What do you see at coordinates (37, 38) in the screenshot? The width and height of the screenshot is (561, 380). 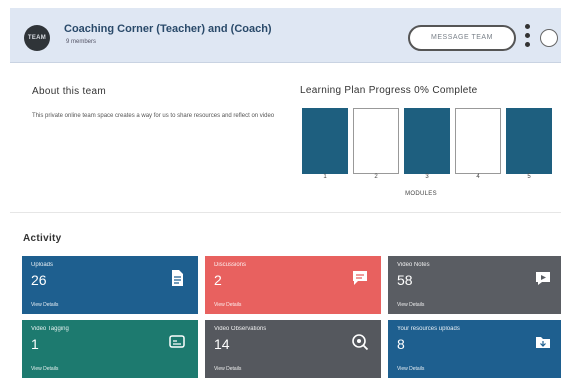 I see `team-avatar: TEAM` at bounding box center [37, 38].